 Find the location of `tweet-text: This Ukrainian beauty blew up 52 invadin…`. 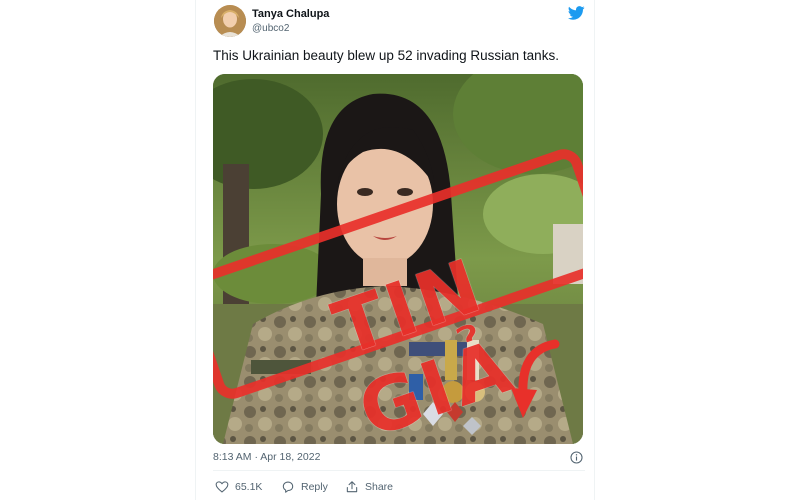

tweet-text: This Ukrainian beauty blew up 52 invadin… is located at coordinates (386, 55).